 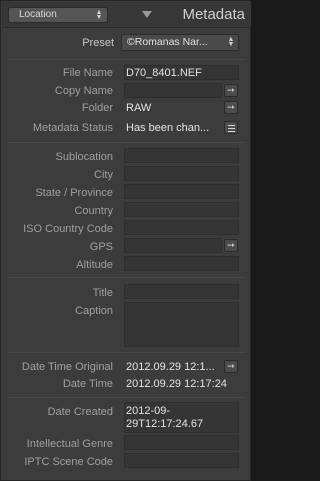 I want to click on iso-country-code-field, so click(x=181, y=227).